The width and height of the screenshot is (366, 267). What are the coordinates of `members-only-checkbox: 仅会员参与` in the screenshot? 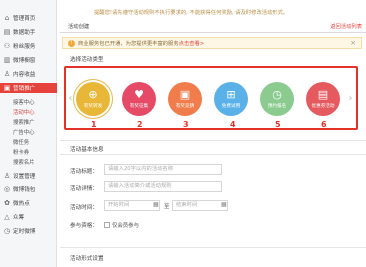 It's located at (121, 225).